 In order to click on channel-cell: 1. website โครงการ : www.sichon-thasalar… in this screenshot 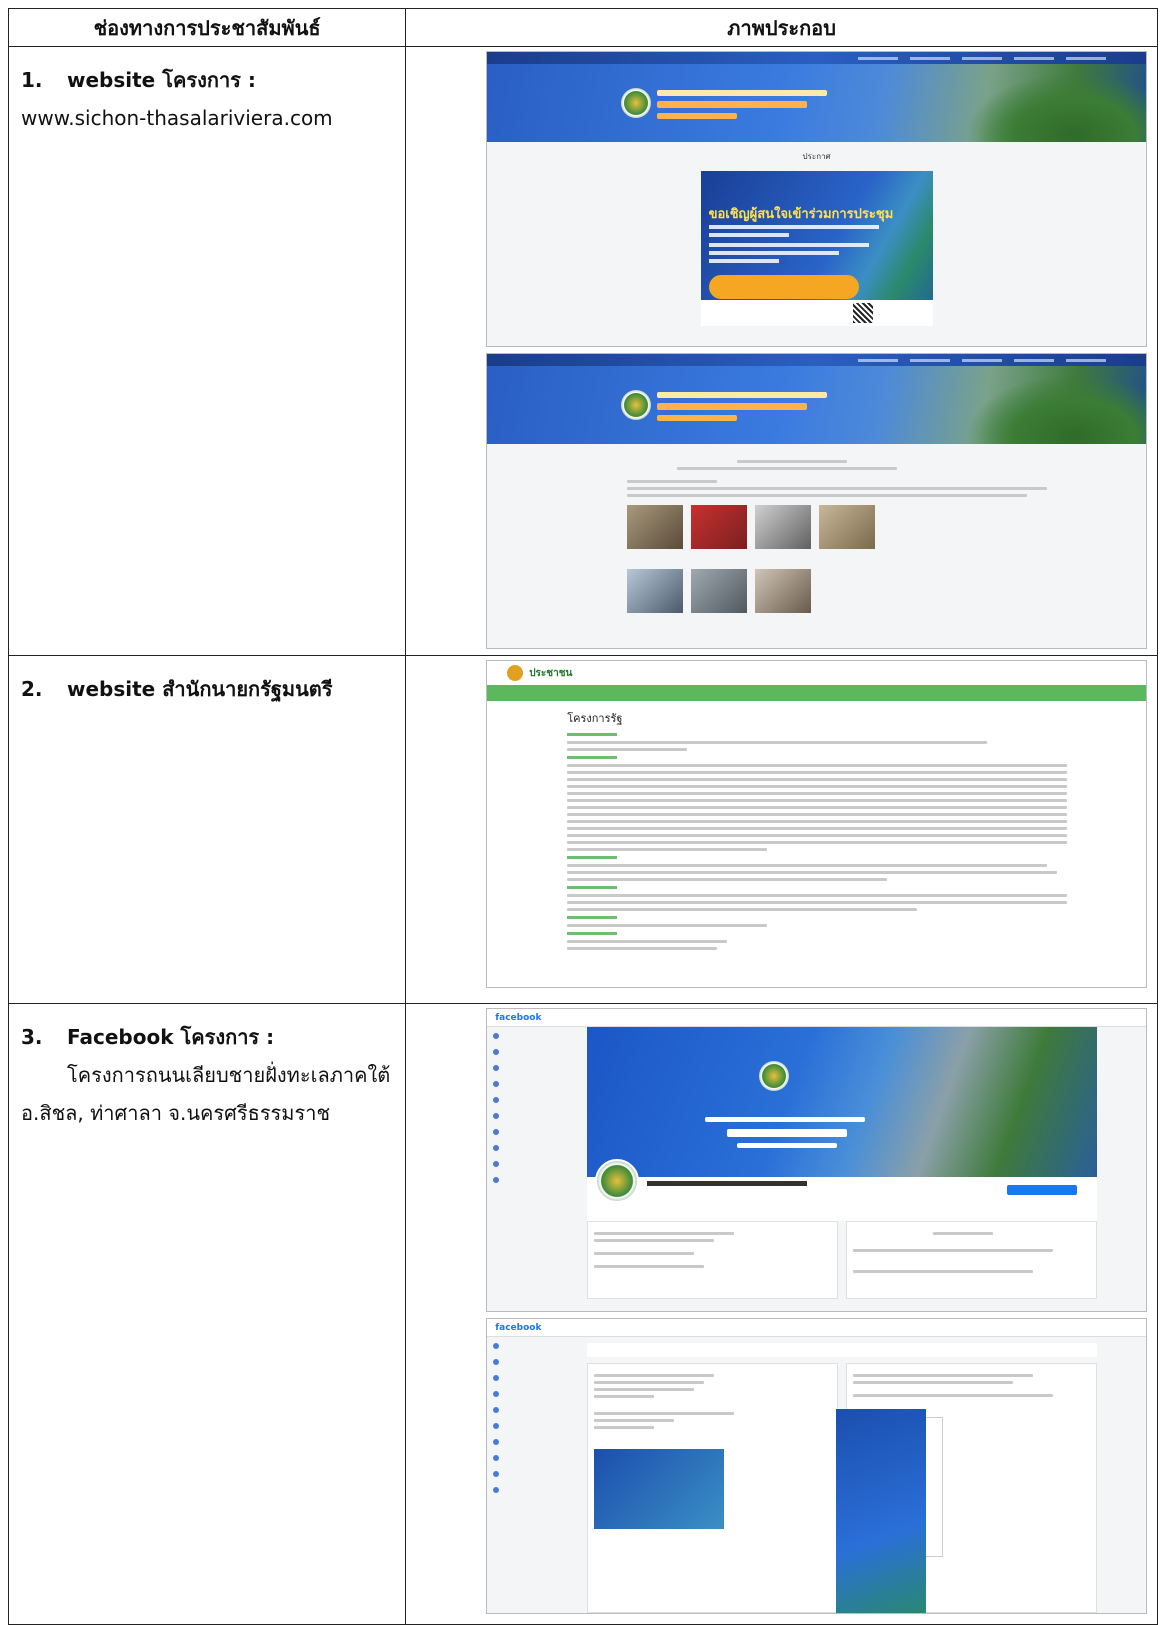, I will do `click(207, 351)`.